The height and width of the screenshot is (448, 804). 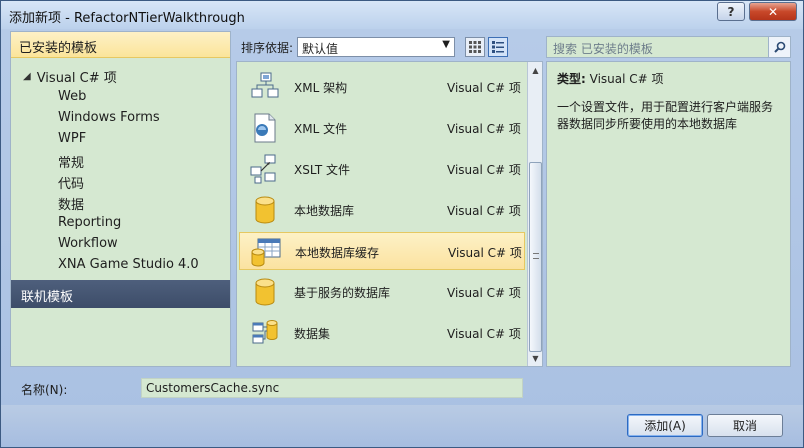 I want to click on template-name: XML 架构, so click(x=321, y=88).